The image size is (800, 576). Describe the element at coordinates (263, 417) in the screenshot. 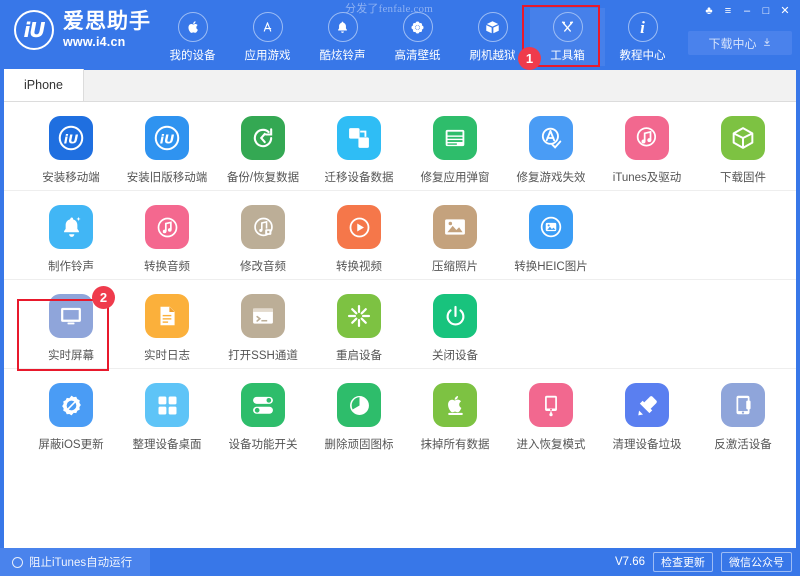

I see `tool-feature-toggle: 设备功能开关` at that location.